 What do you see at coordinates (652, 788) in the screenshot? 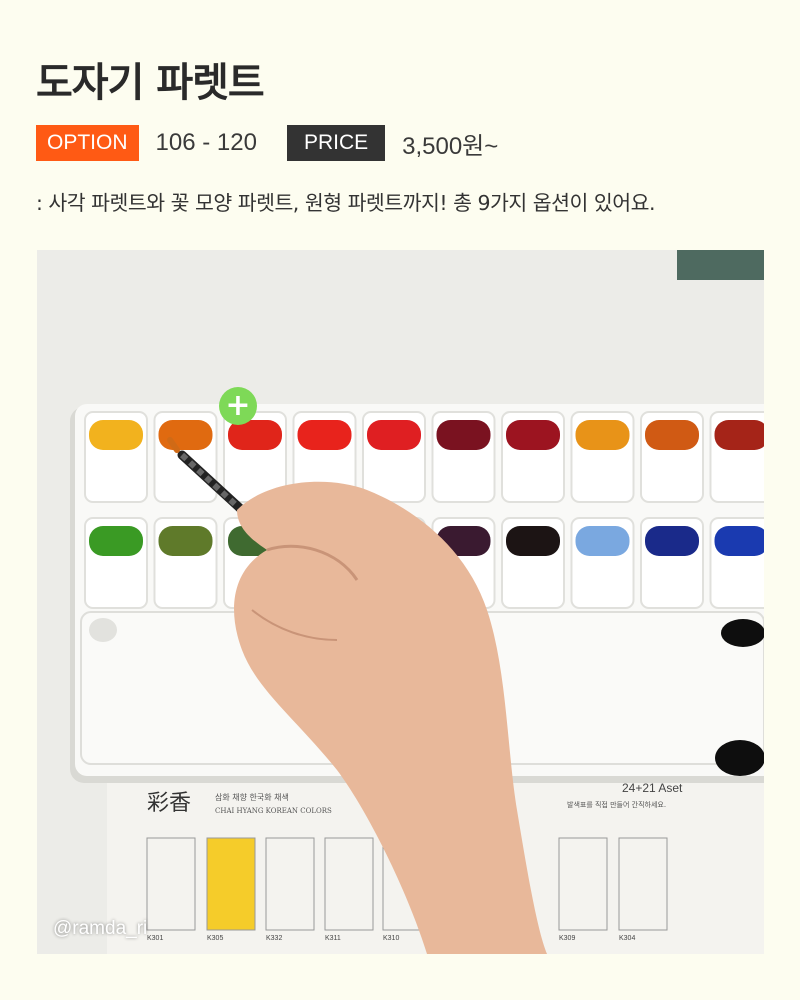
I see `sheet-set: 24+21 Aset` at bounding box center [652, 788].